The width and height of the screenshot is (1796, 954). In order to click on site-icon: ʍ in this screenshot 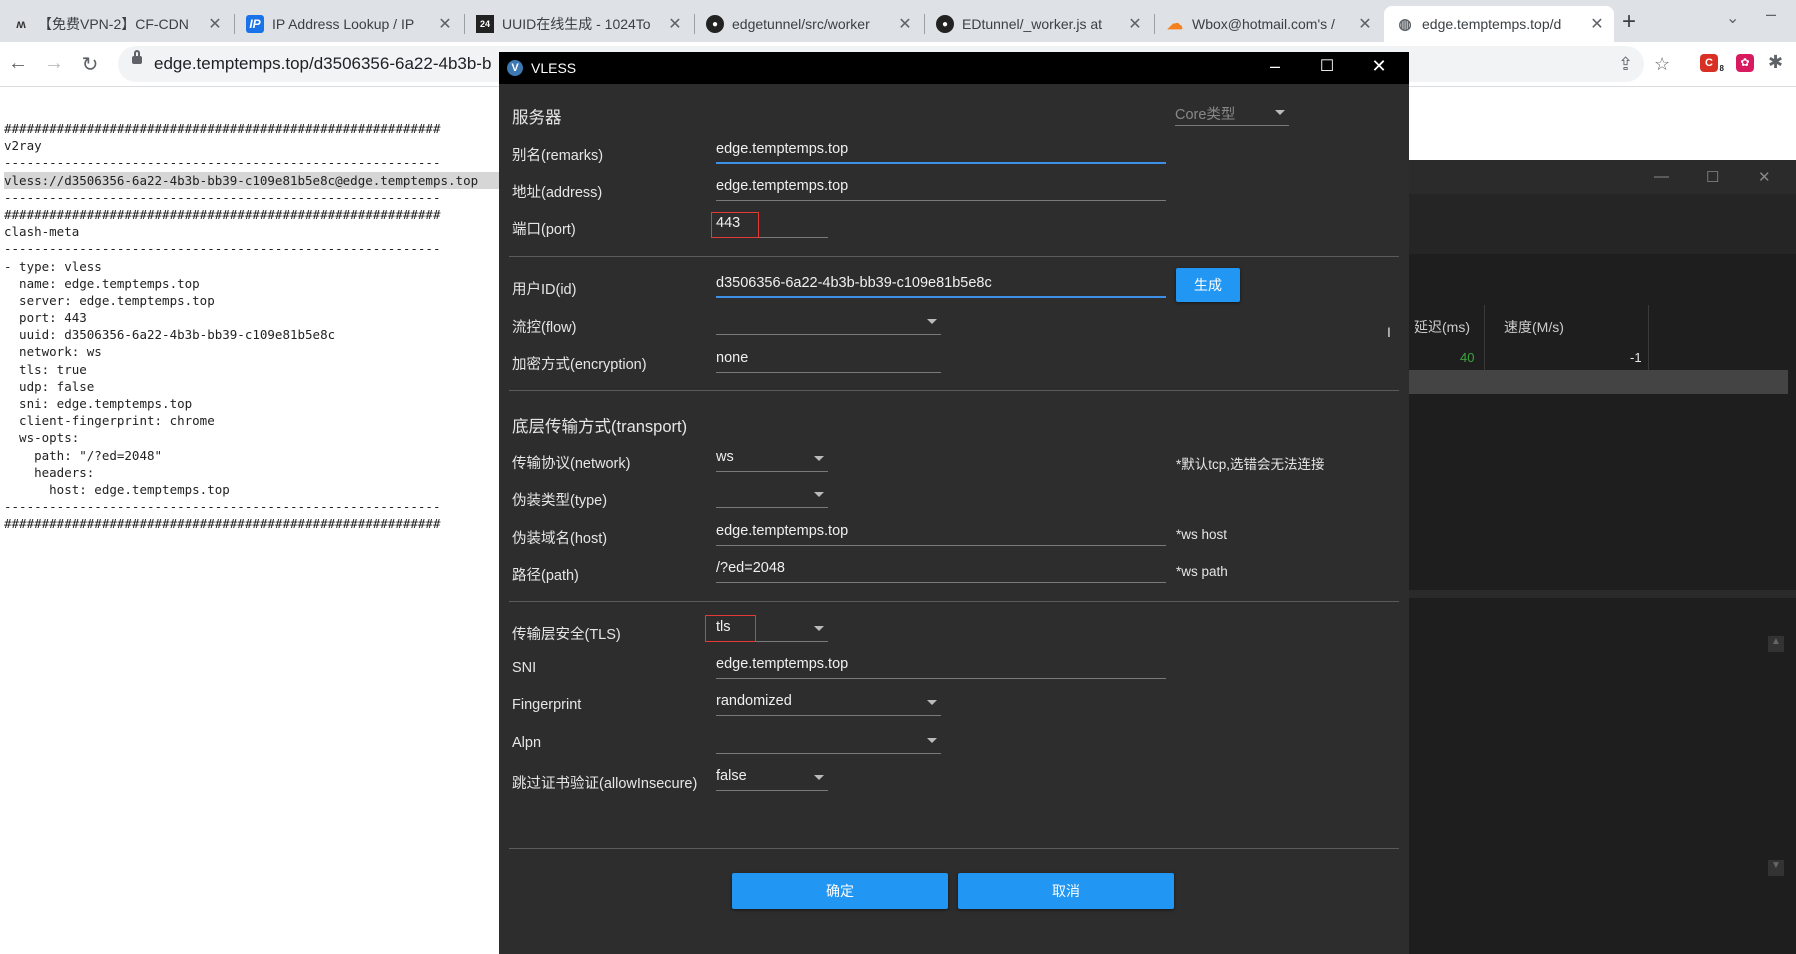, I will do `click(21, 24)`.